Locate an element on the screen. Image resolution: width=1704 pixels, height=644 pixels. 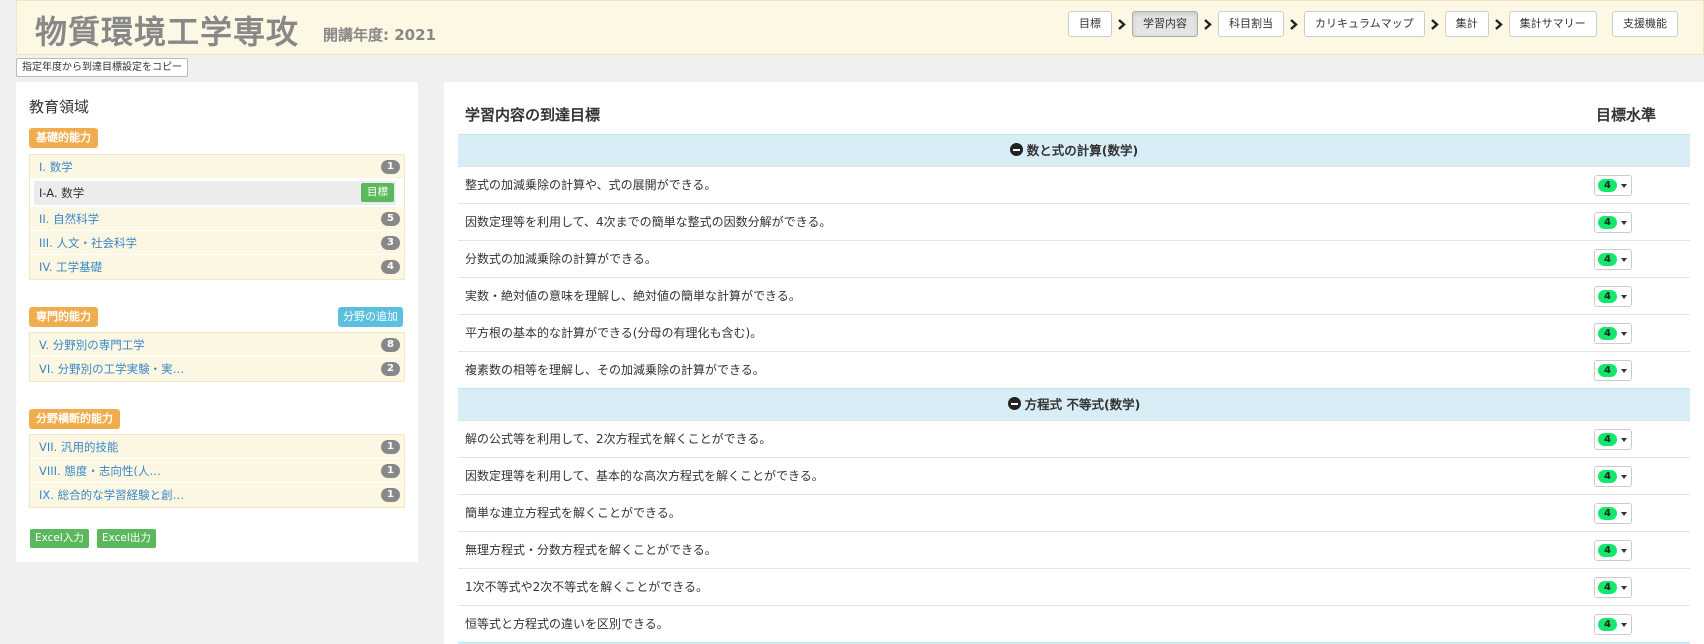
goal-text: 整式の加減乗除の計算や、式の展開ができる。 is located at coordinates (591, 185).